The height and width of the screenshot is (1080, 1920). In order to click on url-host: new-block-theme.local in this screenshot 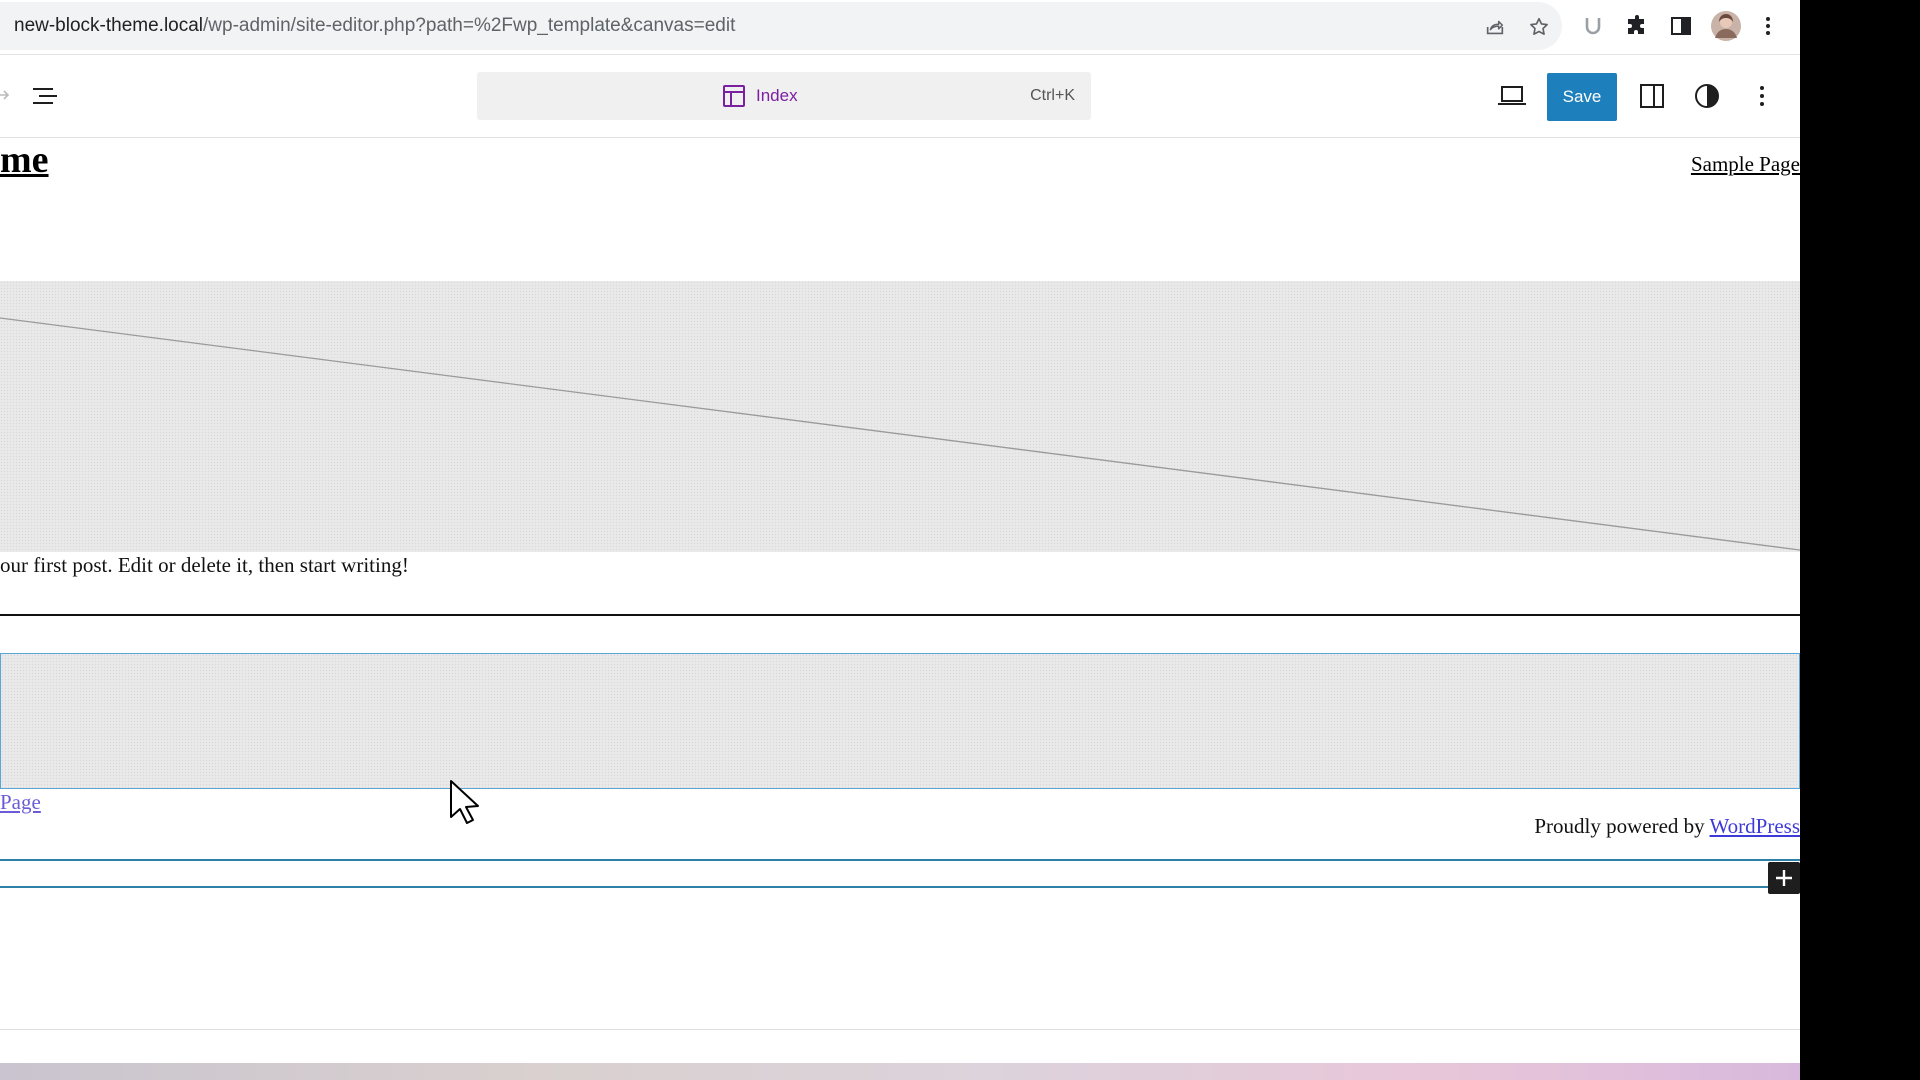, I will do `click(109, 25)`.